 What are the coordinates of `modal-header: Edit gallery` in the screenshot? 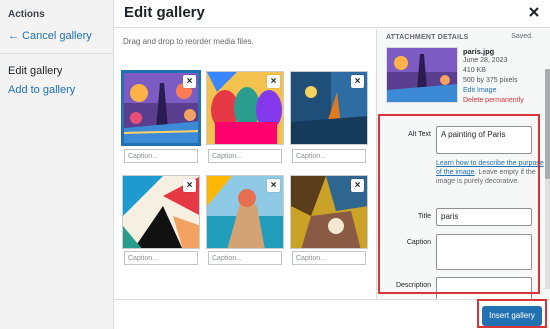 It's located at (332, 14).